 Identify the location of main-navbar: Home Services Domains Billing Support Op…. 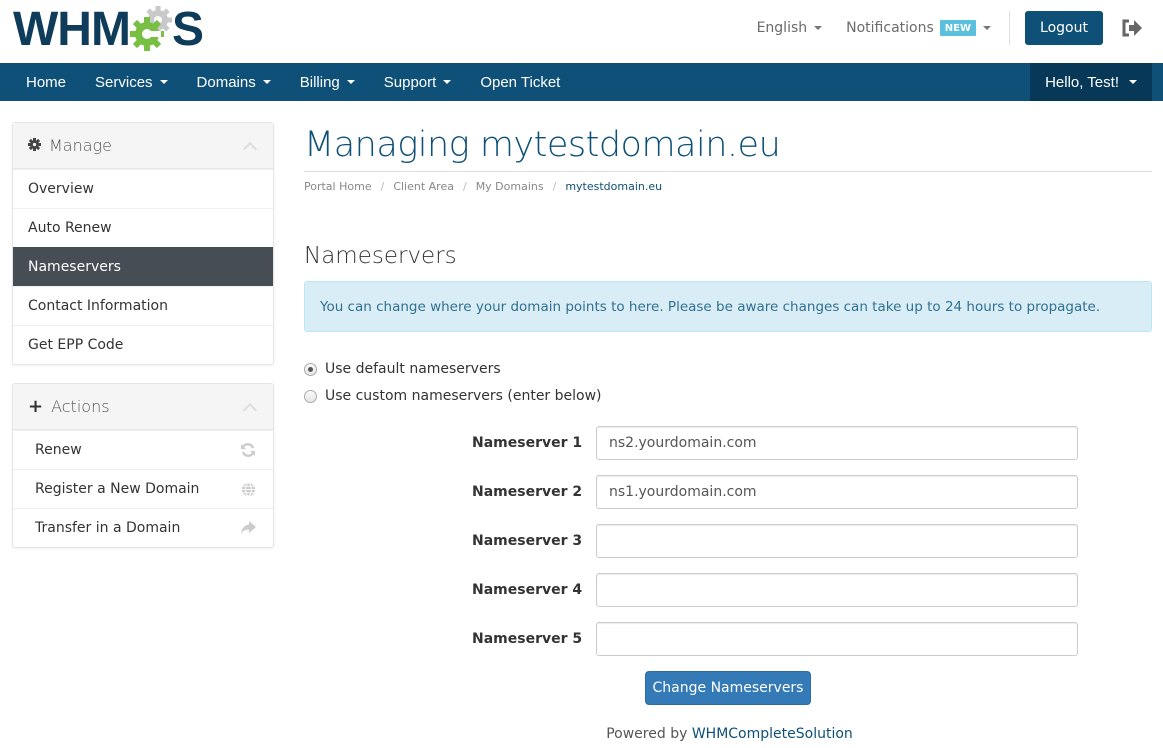
(581, 82).